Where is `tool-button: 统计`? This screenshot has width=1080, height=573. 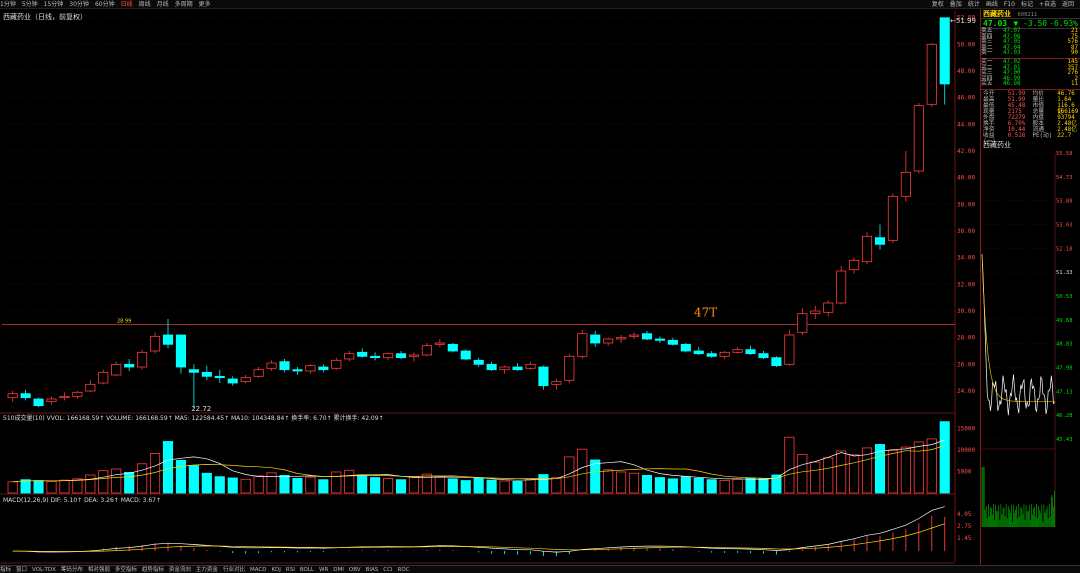
tool-button: 统计 is located at coordinates (974, 4).